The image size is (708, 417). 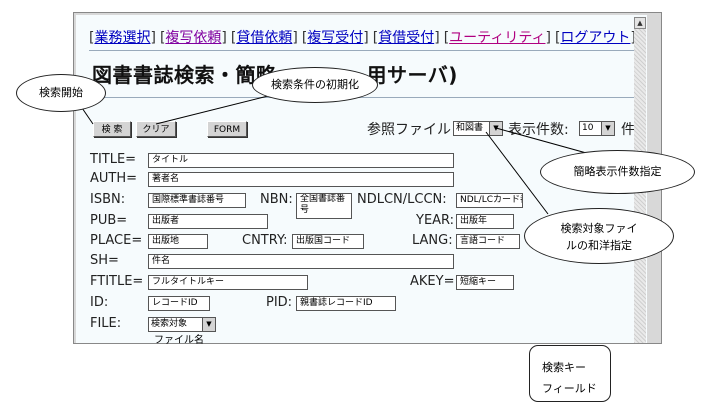 I want to click on callout-display-count: 簡略表示件数指定, so click(x=617, y=172).